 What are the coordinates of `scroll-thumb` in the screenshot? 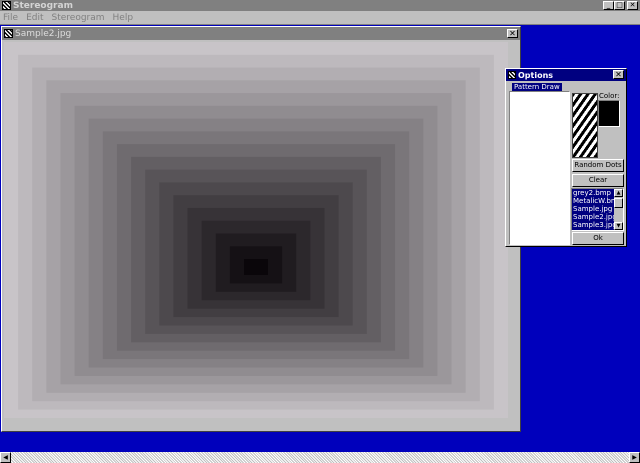 It's located at (618, 203).